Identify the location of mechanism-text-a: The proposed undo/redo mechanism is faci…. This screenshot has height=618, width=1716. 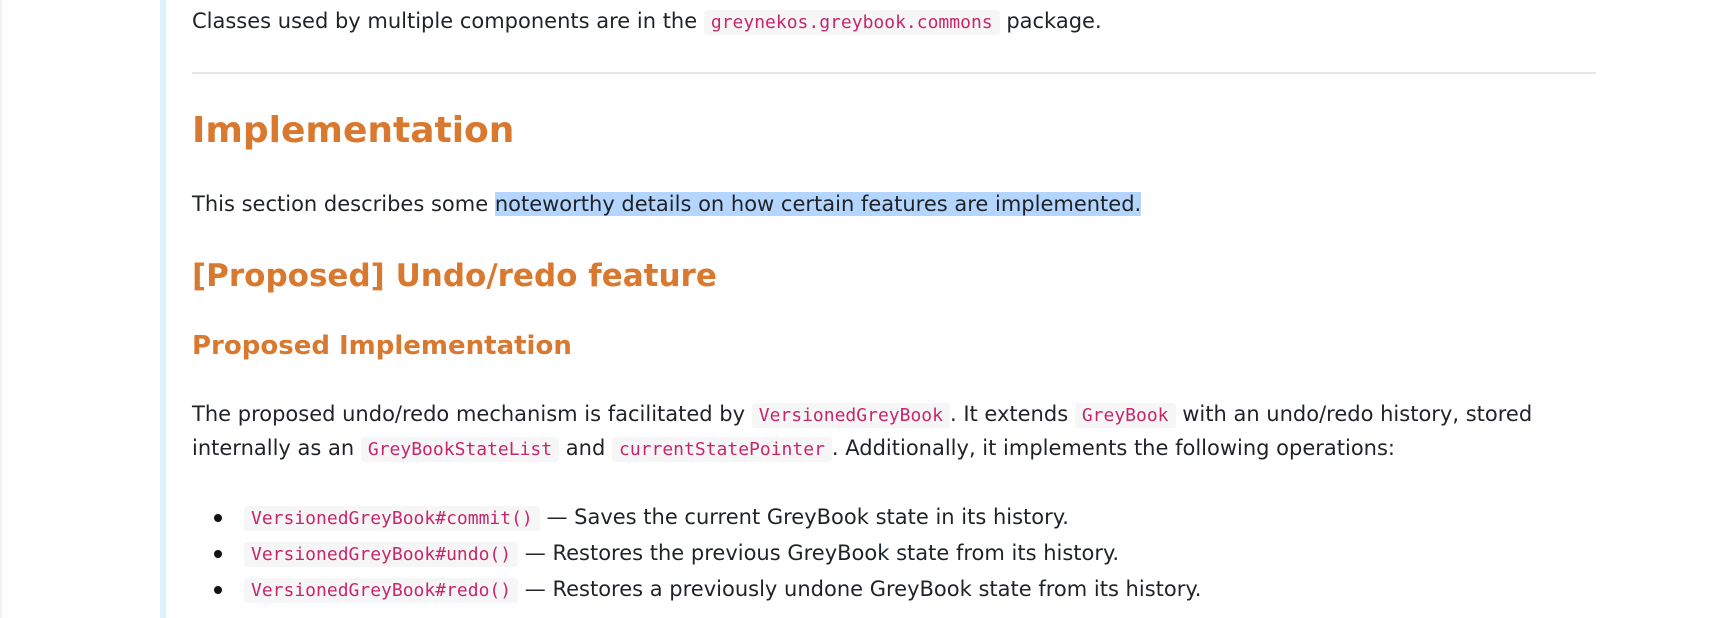
(469, 414).